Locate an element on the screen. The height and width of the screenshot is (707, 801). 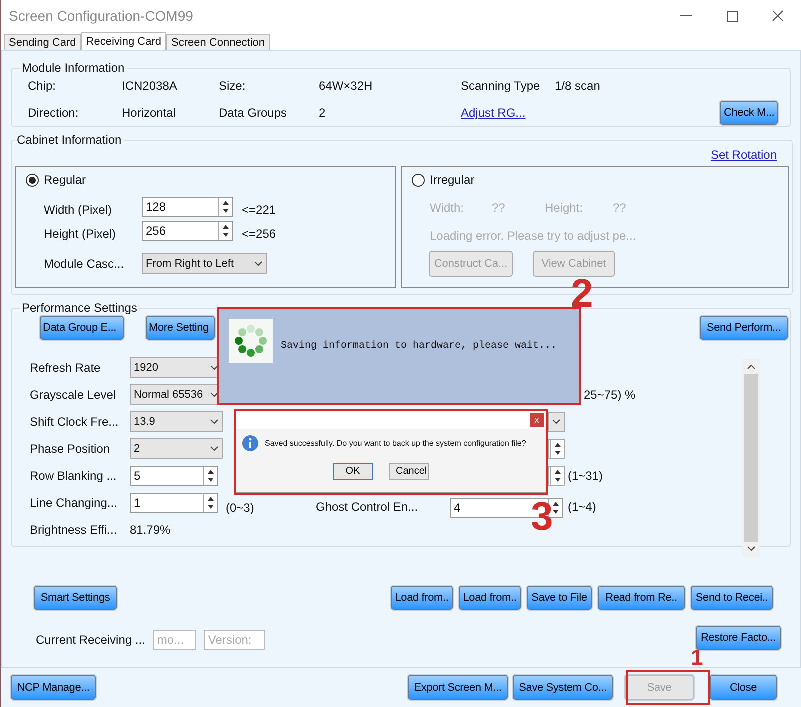
field-value: 64W×32H is located at coordinates (346, 86).